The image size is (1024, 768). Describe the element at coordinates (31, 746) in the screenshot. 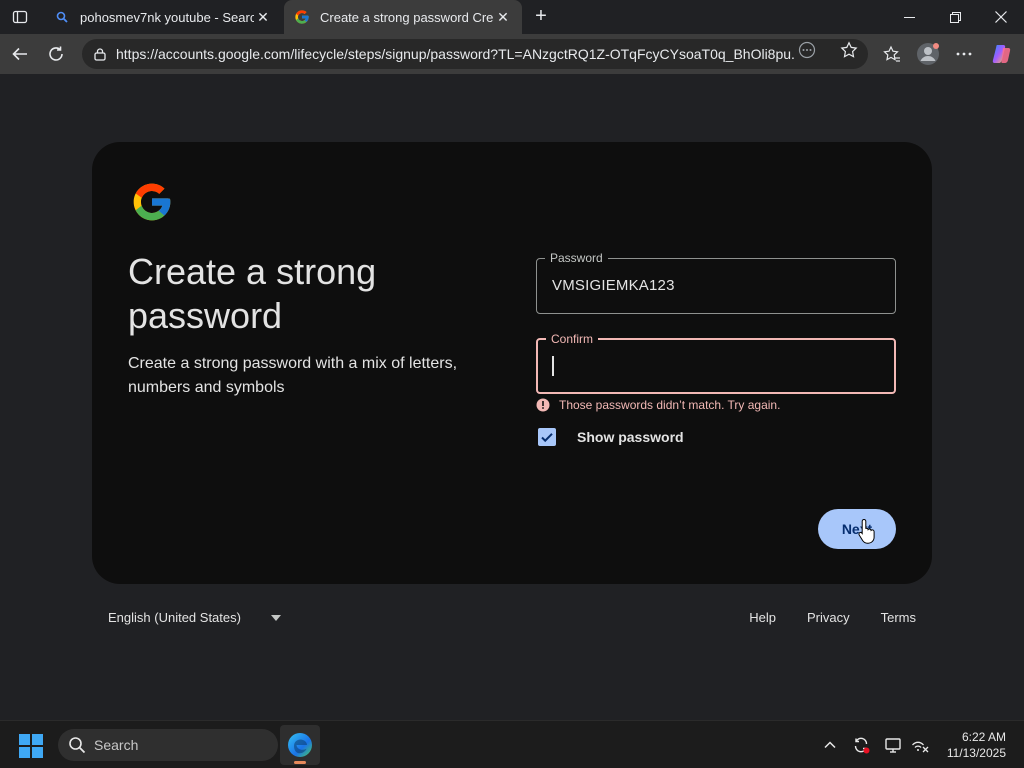

I see `windows-start-icon` at that location.